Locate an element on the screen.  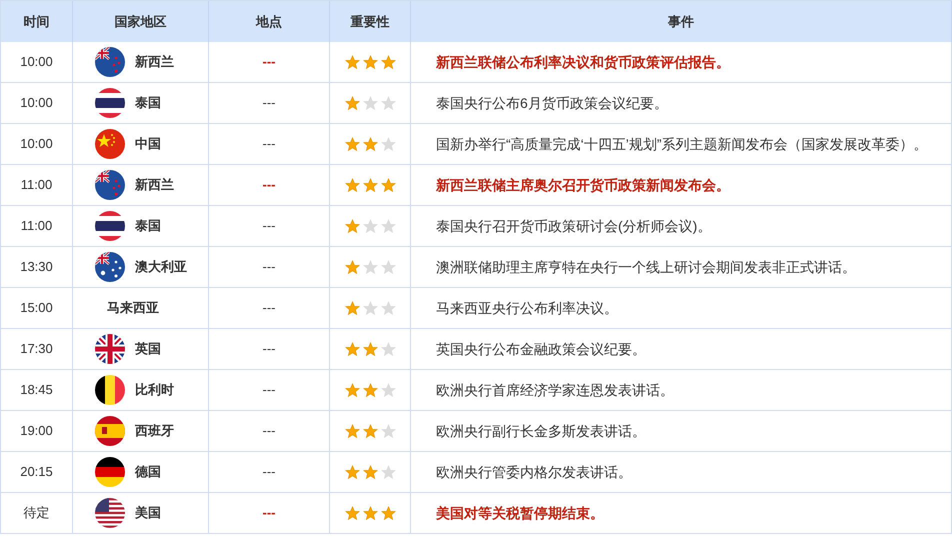
column-header: 重要性 is located at coordinates (370, 21).